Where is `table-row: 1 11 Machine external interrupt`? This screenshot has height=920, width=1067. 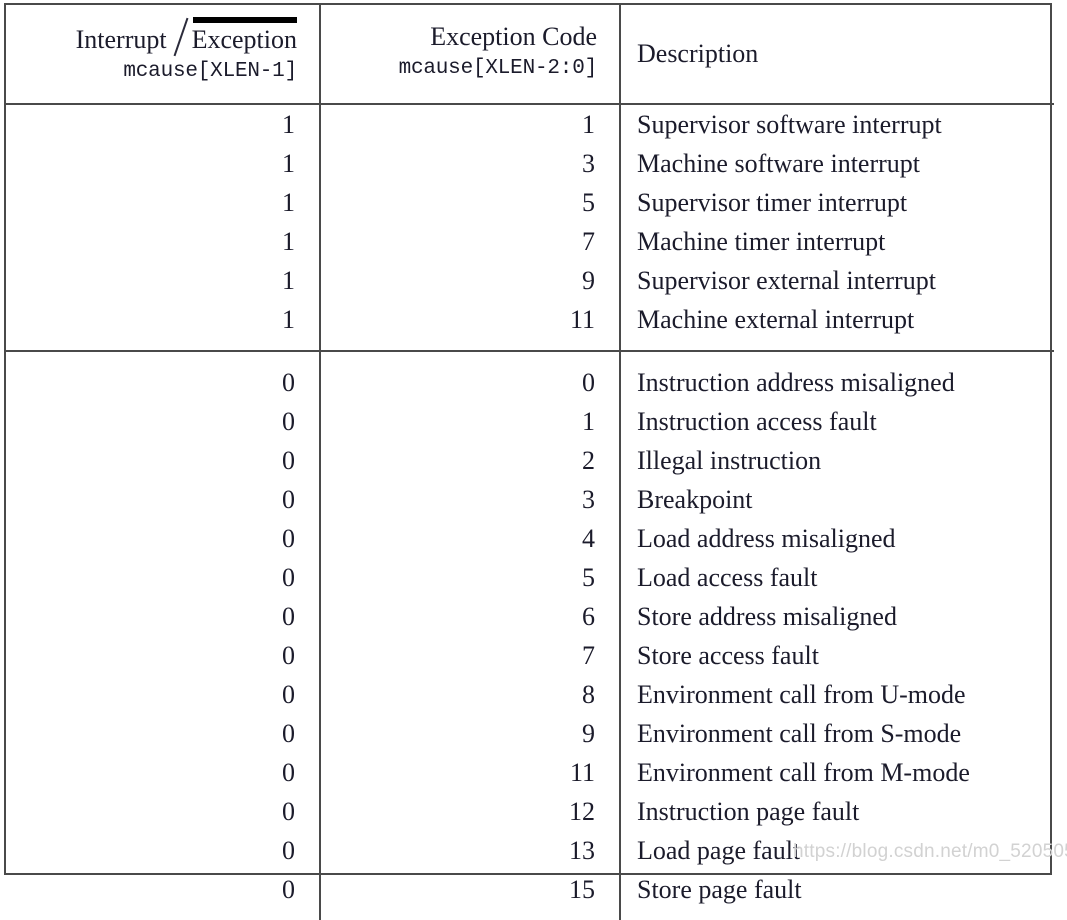 table-row: 1 11 Machine external interrupt is located at coordinates (530, 319).